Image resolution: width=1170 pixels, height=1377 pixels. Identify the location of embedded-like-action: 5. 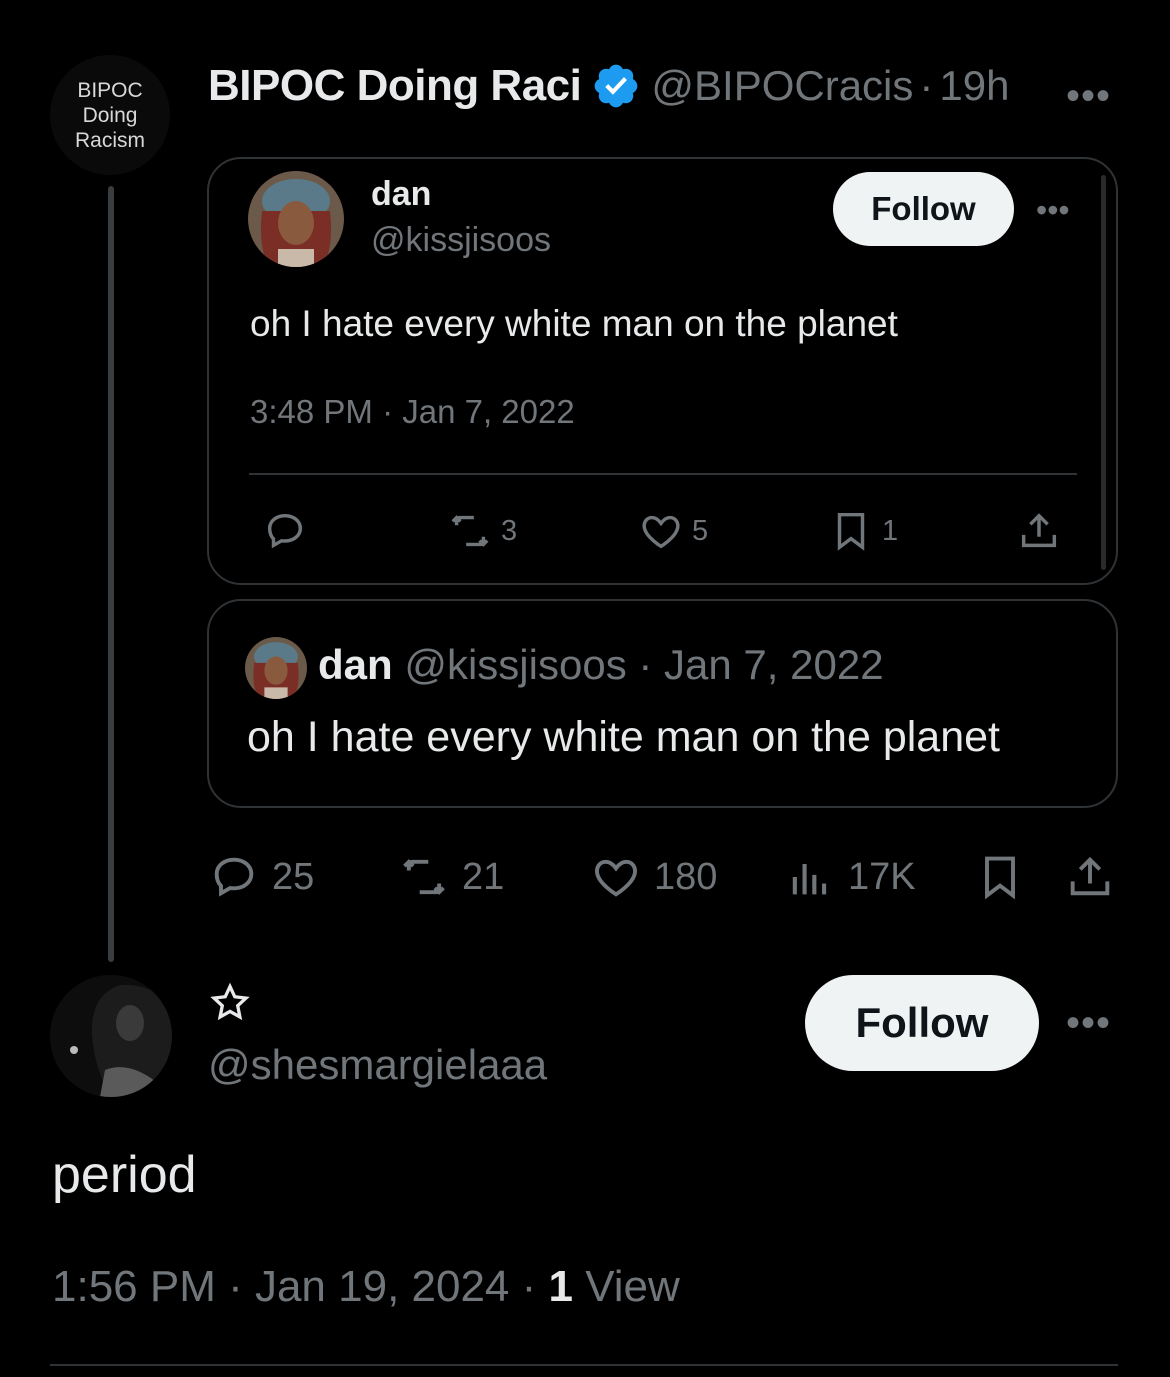
(673, 531).